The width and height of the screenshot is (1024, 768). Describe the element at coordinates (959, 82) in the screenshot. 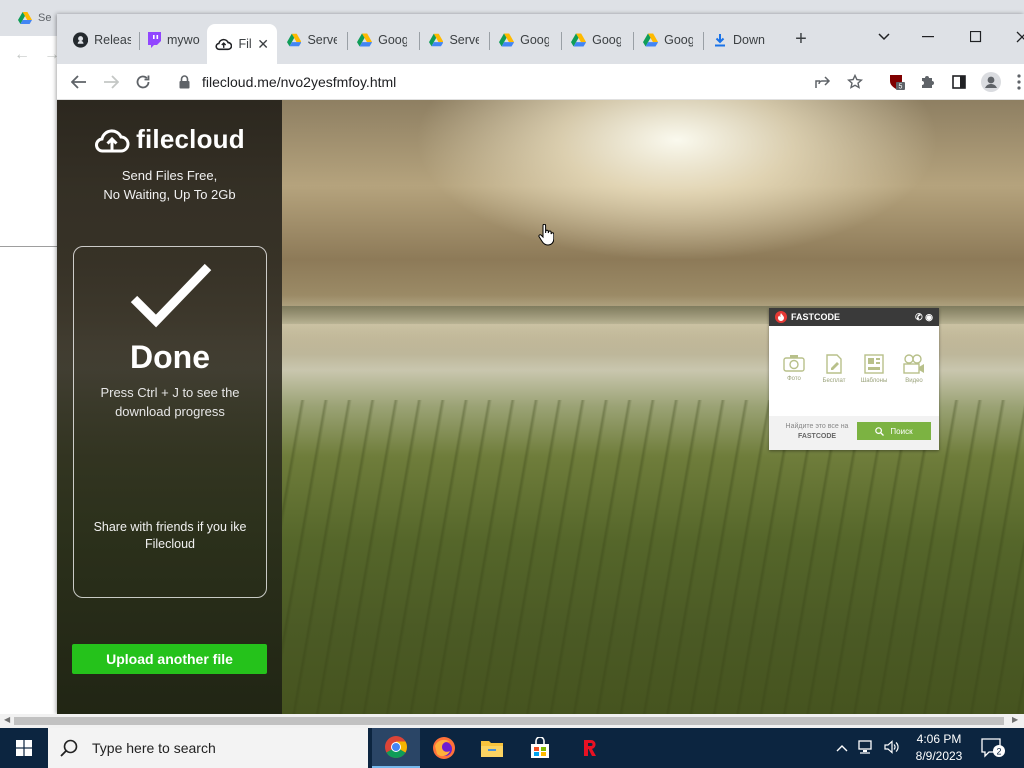

I see `side-panel-button` at that location.